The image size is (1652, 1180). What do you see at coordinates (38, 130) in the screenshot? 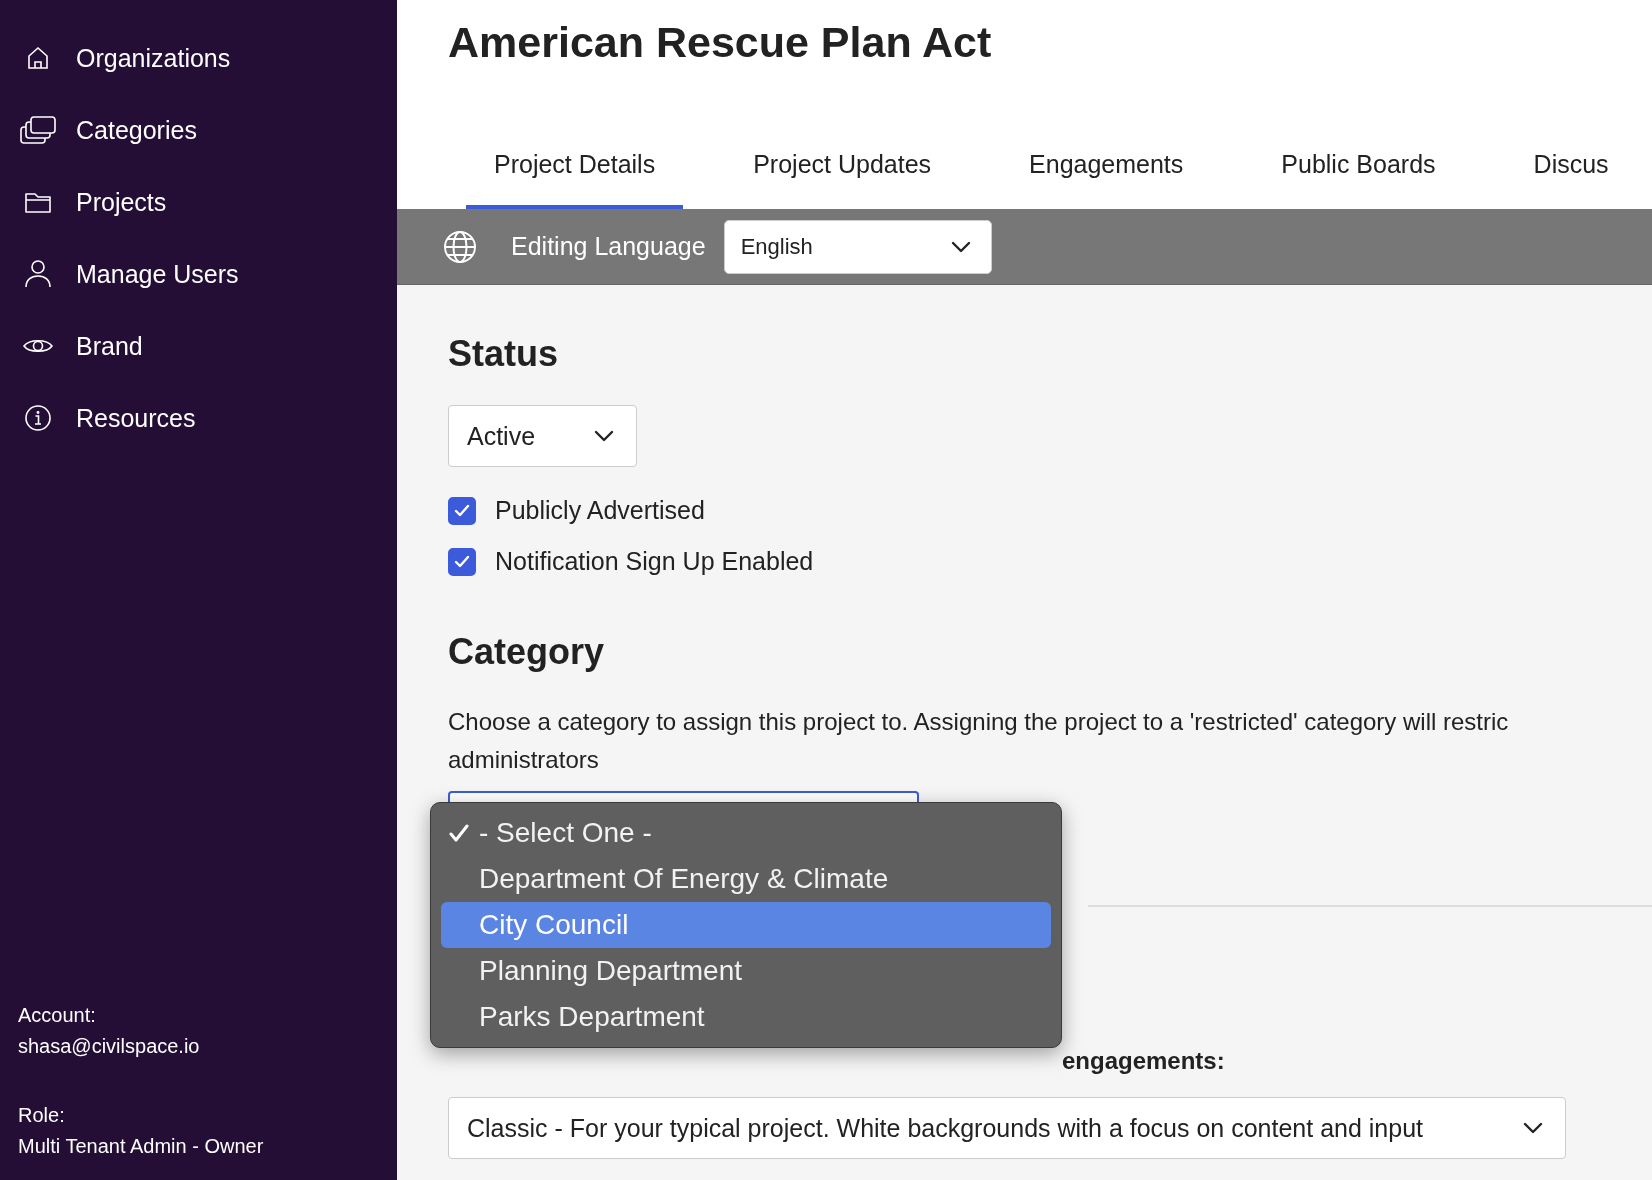
I see `stacked-cards-icon` at bounding box center [38, 130].